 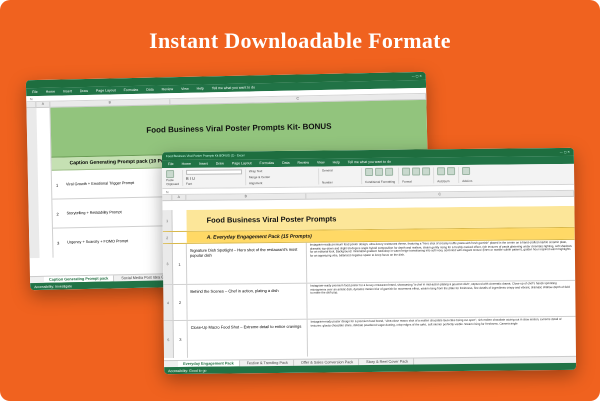 I want to click on ribbon-number: General Number, so click(x=342, y=176).